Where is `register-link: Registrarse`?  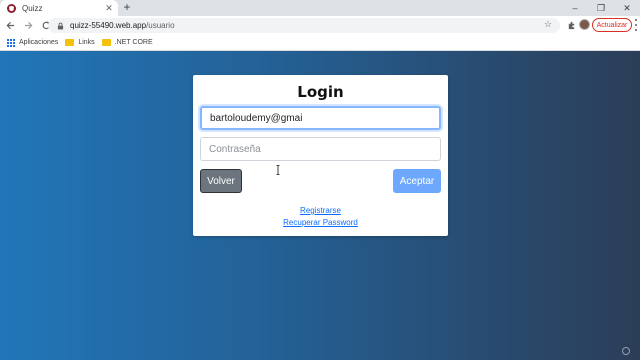
register-link: Registrarse is located at coordinates (320, 210).